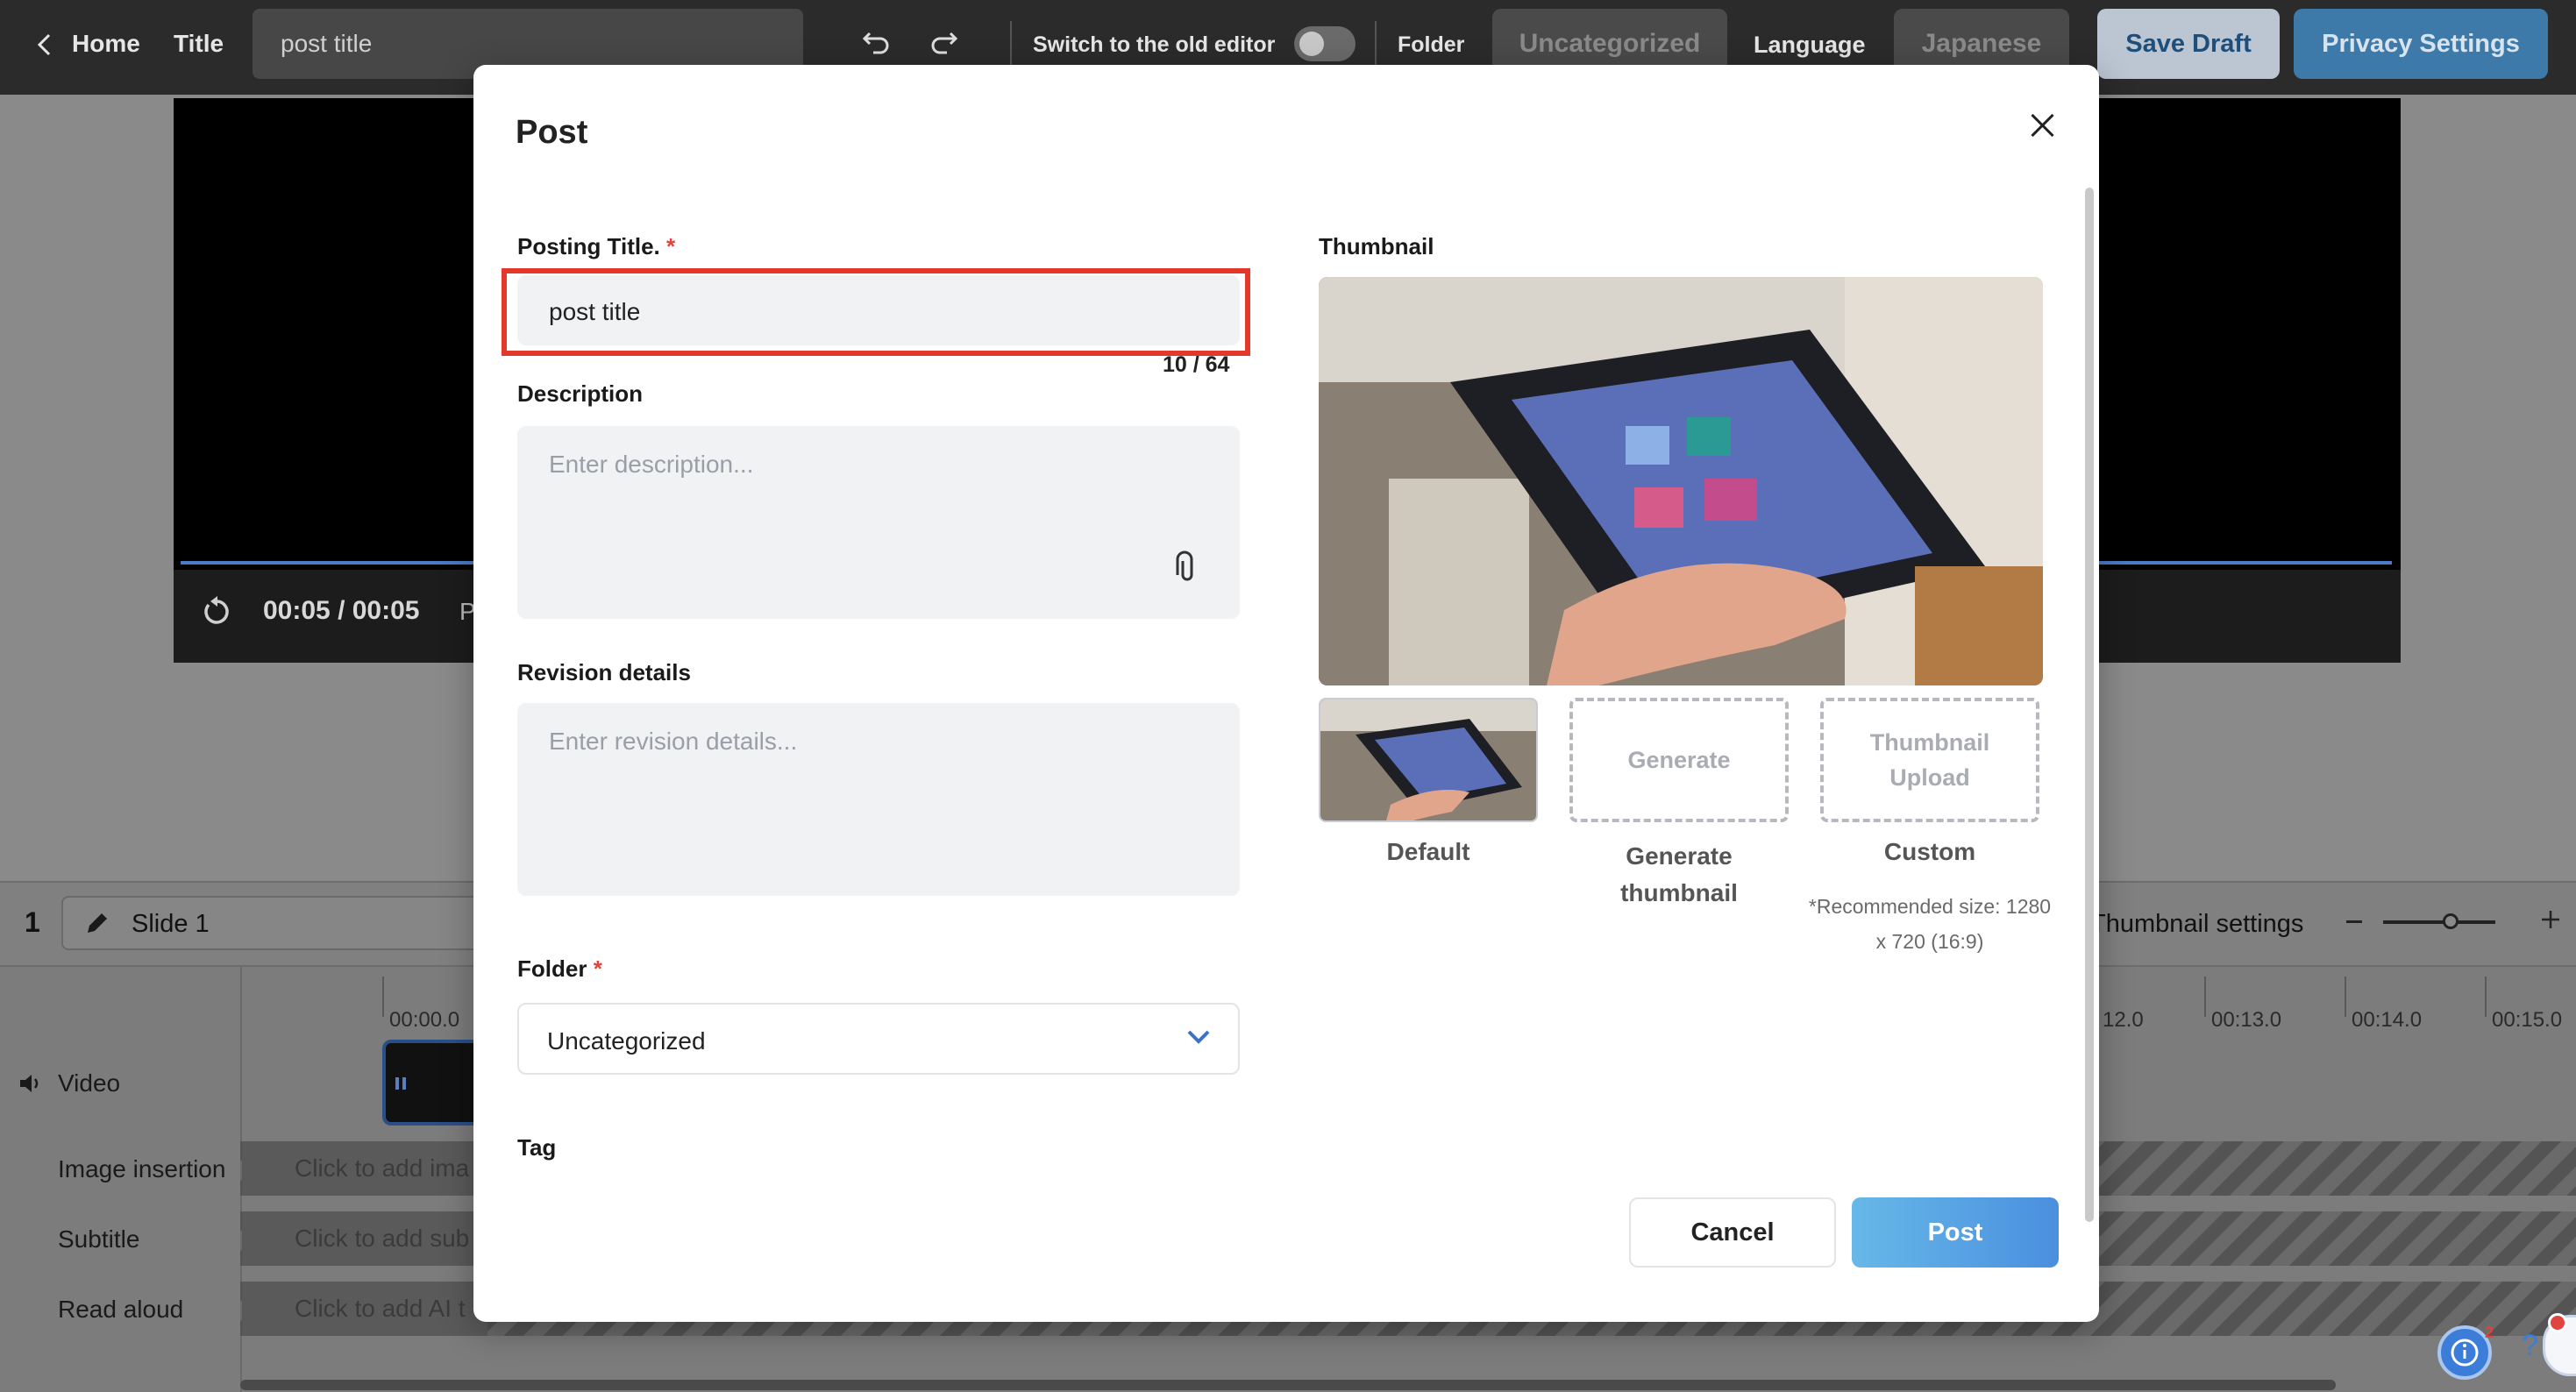 The image size is (2576, 1392). What do you see at coordinates (1810, 45) in the screenshot?
I see `language-label: Language` at bounding box center [1810, 45].